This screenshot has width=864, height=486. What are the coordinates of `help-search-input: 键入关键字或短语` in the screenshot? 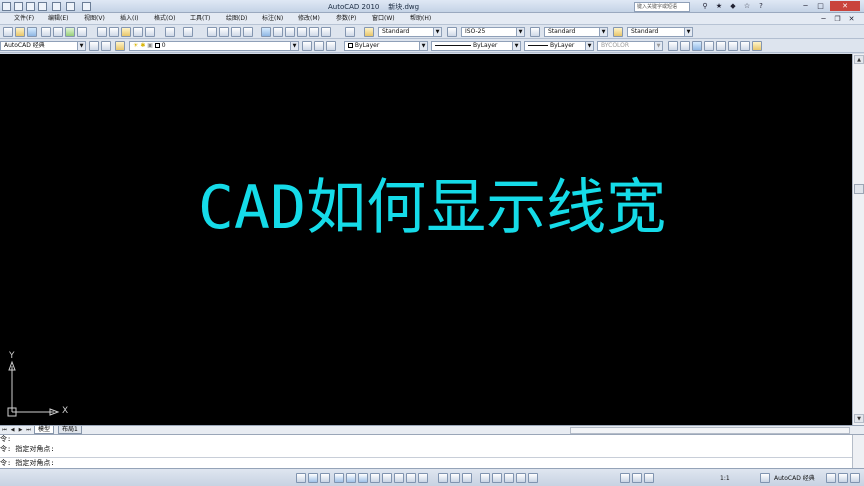 It's located at (662, 7).